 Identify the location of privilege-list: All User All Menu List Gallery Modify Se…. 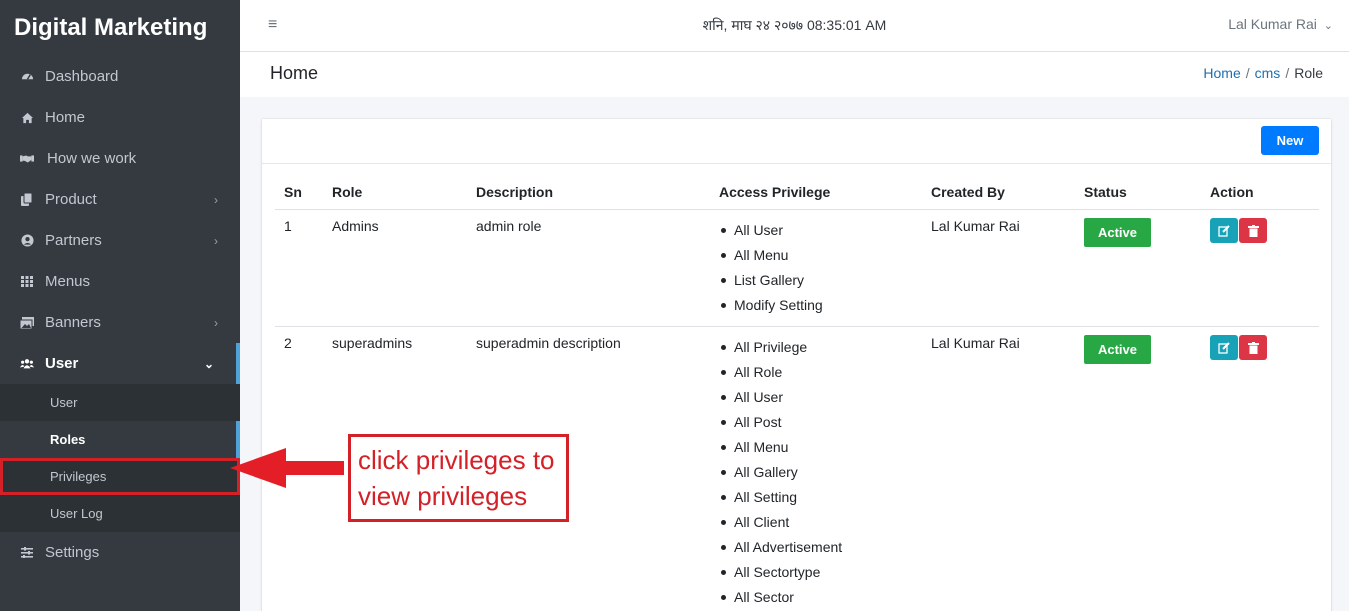
(816, 271).